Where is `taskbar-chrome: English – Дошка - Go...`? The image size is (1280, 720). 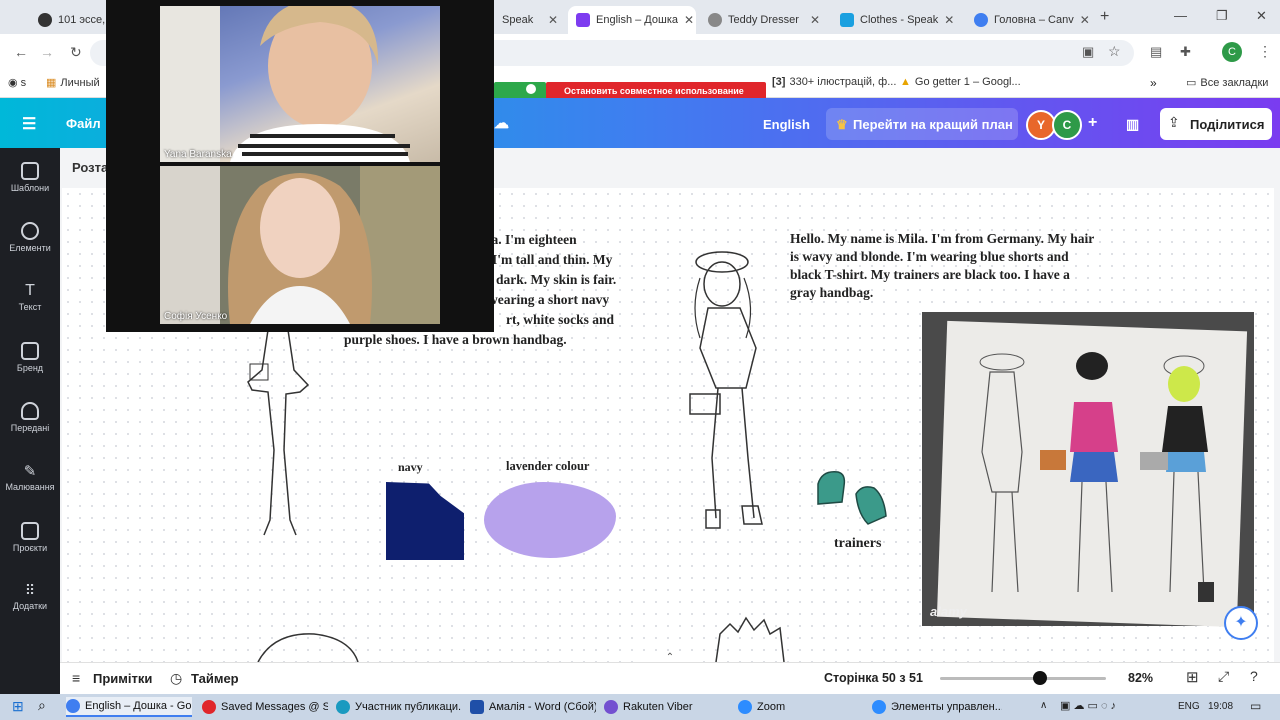
taskbar-chrome: English – Дошка - Go... is located at coordinates (129, 707).